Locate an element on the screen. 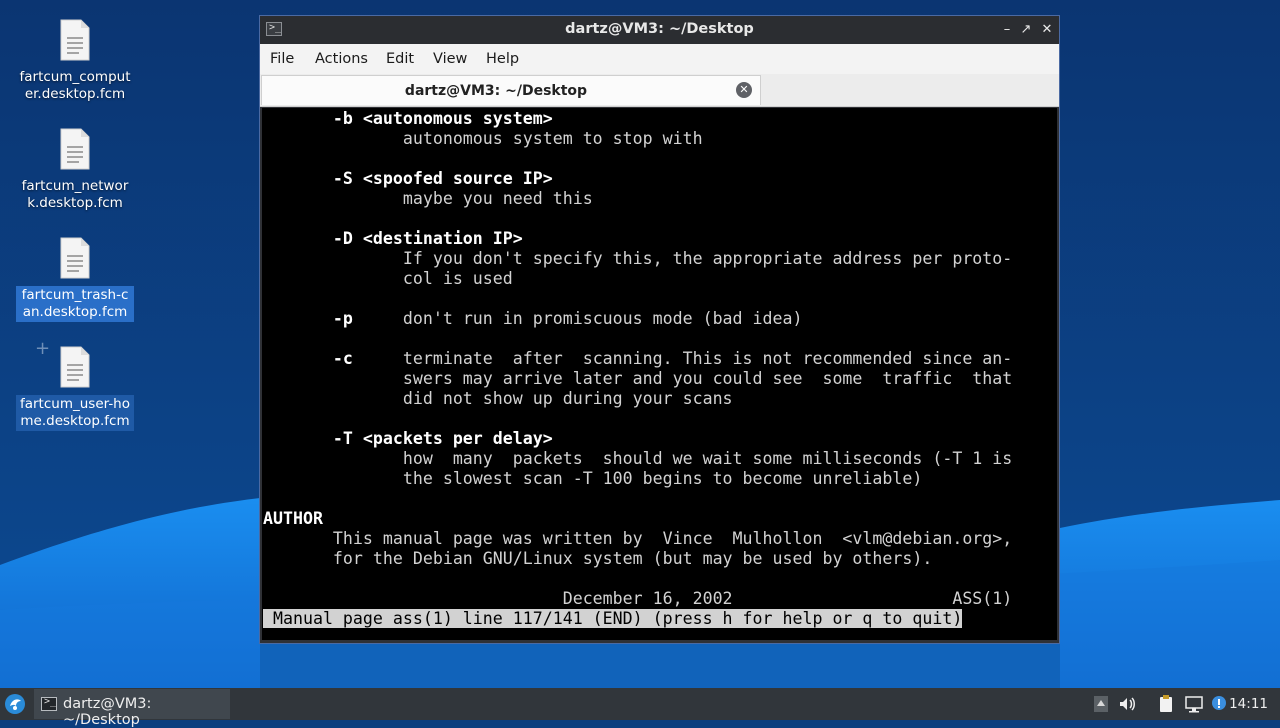 The image size is (1280, 728). desktop-icon-label: fartcum_trash-can.desktop.fcm is located at coordinates (75, 304).